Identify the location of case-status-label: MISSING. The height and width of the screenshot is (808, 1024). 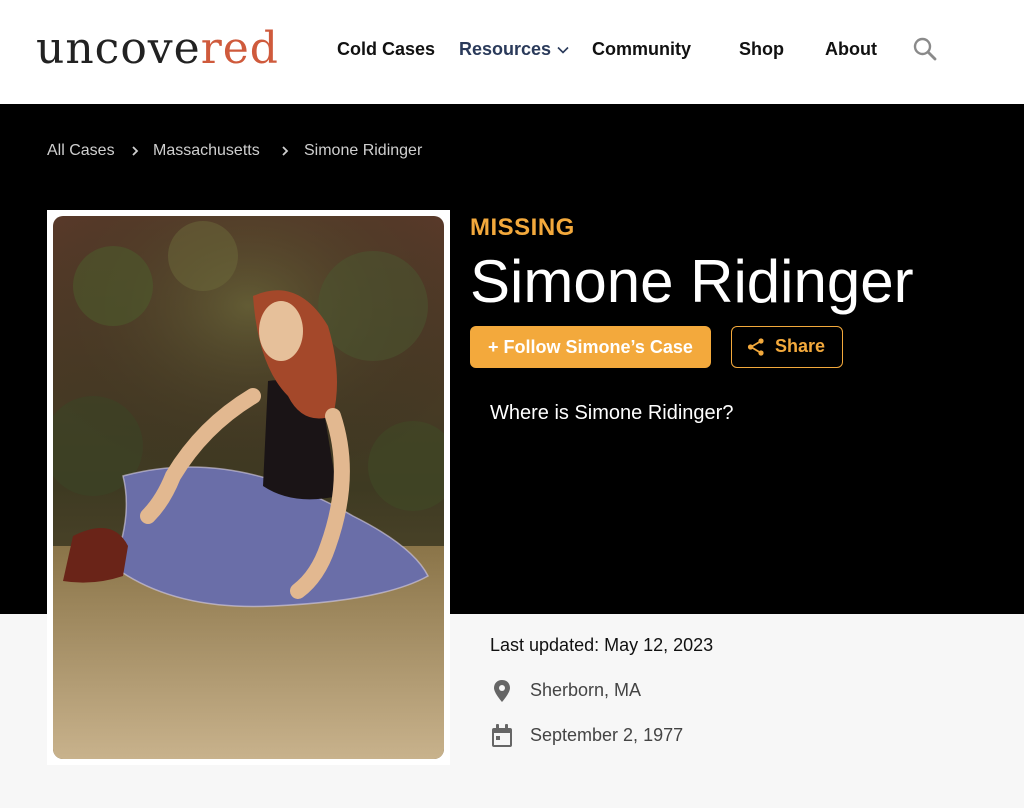
(522, 227).